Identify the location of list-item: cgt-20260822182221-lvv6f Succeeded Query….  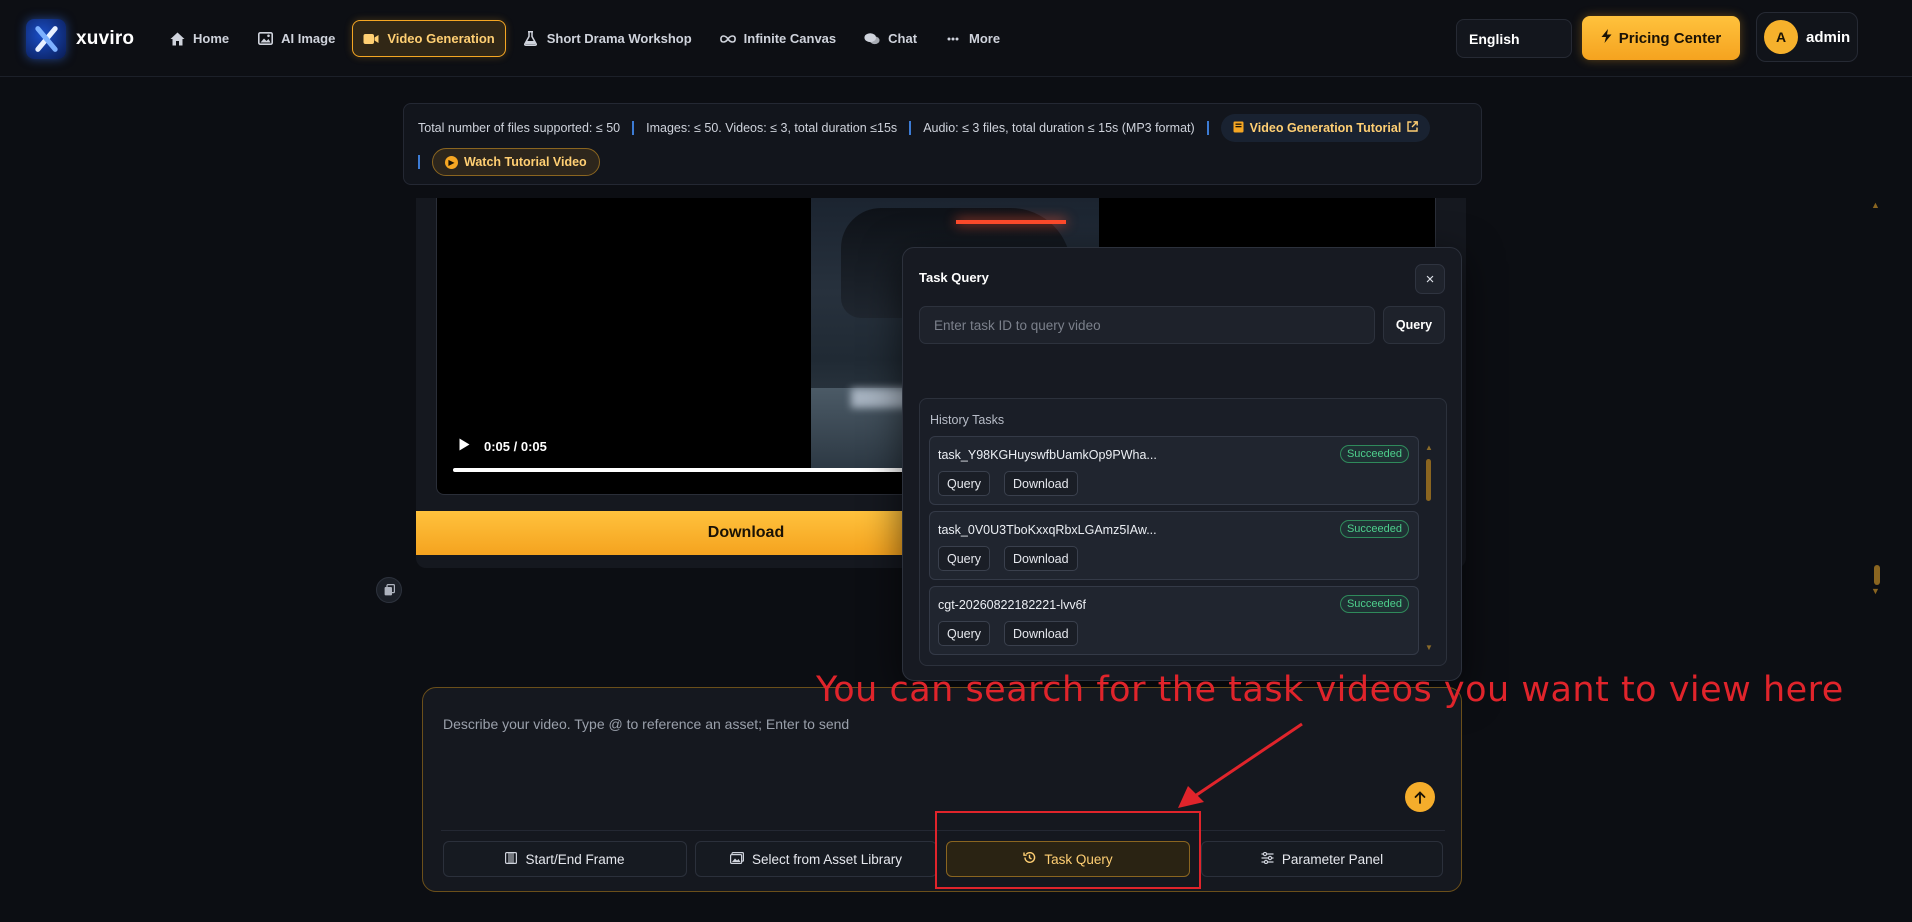
(1174, 620).